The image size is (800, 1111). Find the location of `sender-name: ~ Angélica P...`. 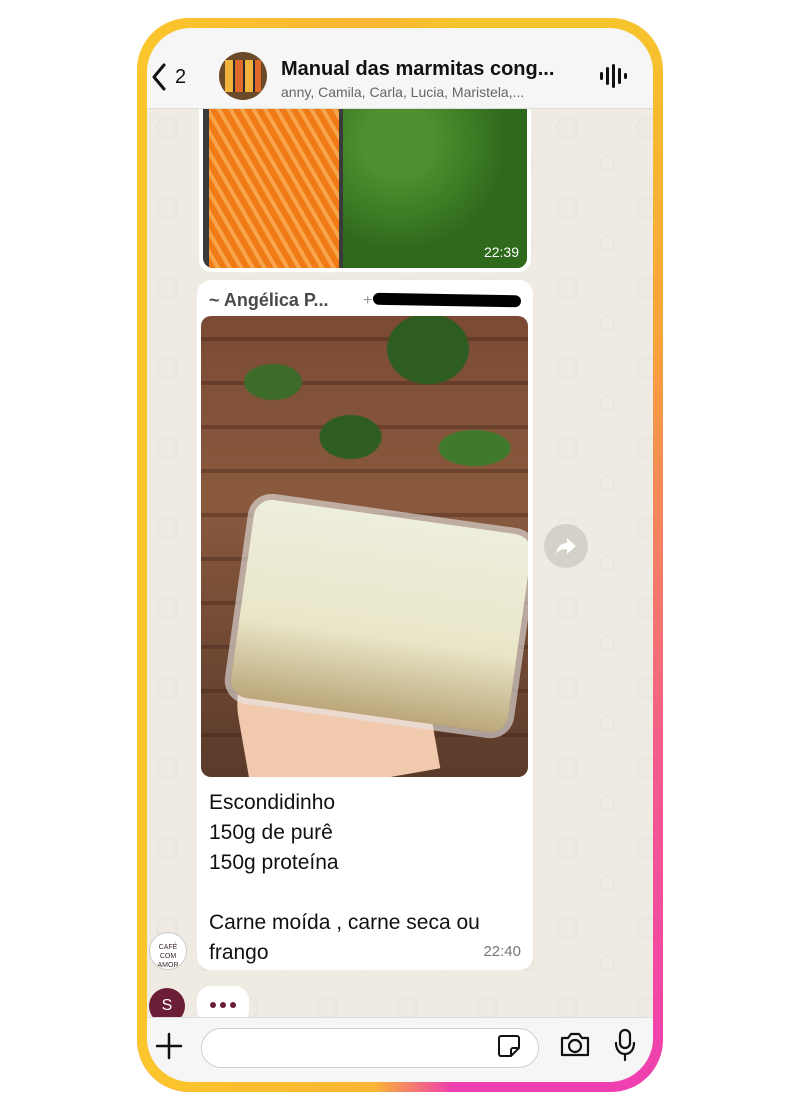

sender-name: ~ Angélica P... is located at coordinates (269, 300).